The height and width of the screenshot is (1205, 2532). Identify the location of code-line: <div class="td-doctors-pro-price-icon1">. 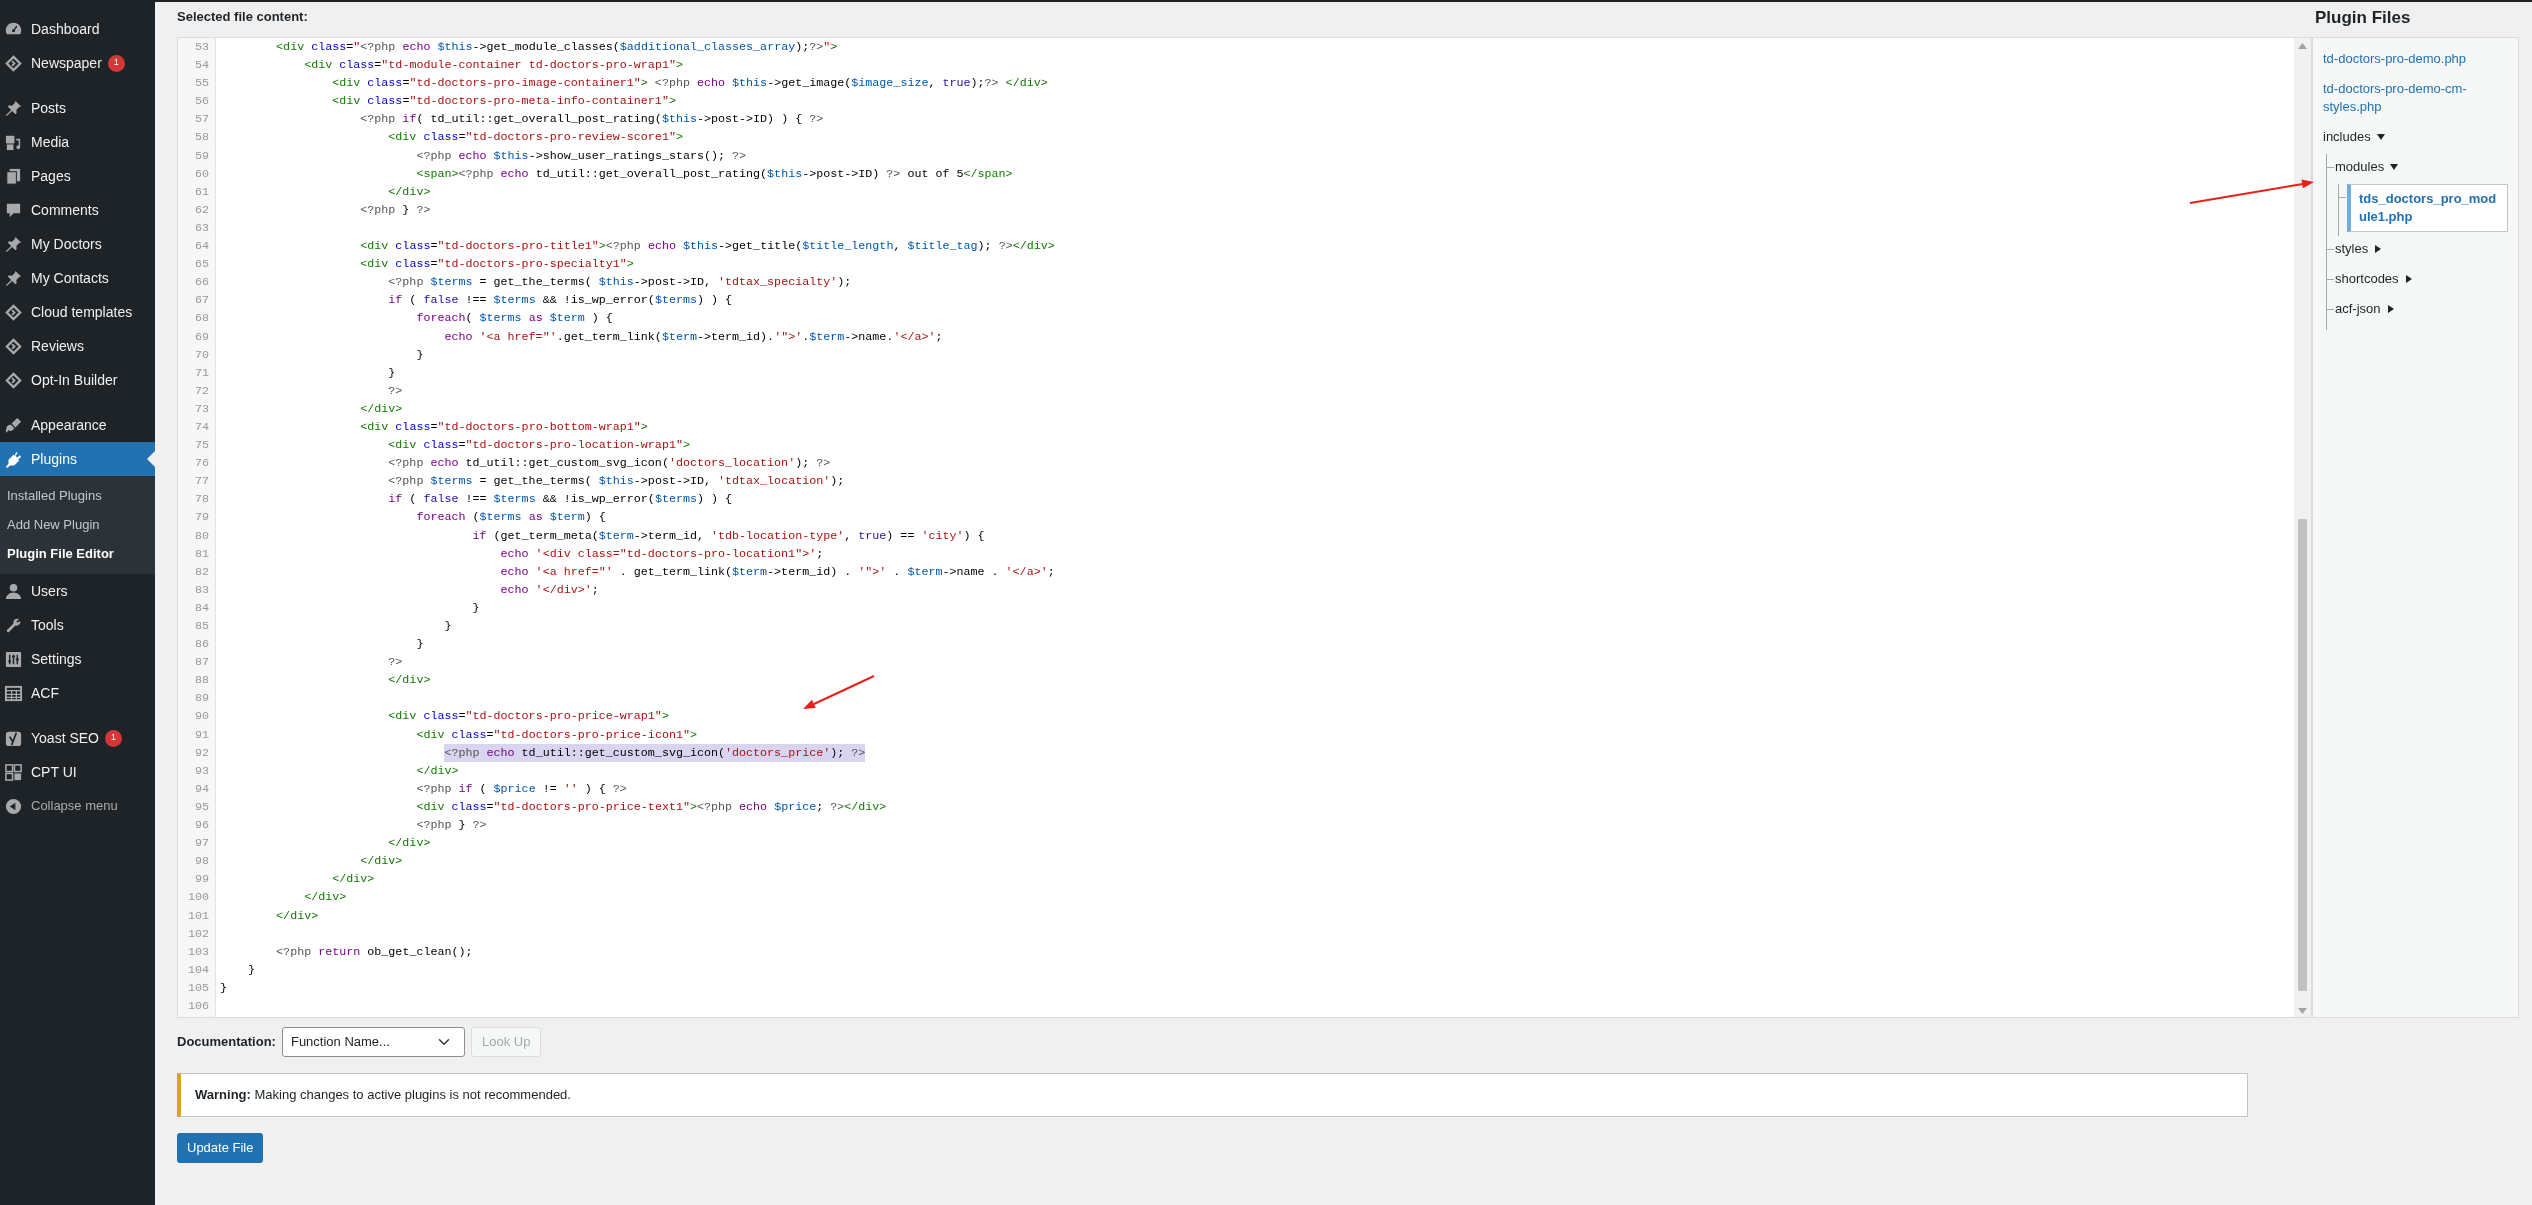
(556, 735).